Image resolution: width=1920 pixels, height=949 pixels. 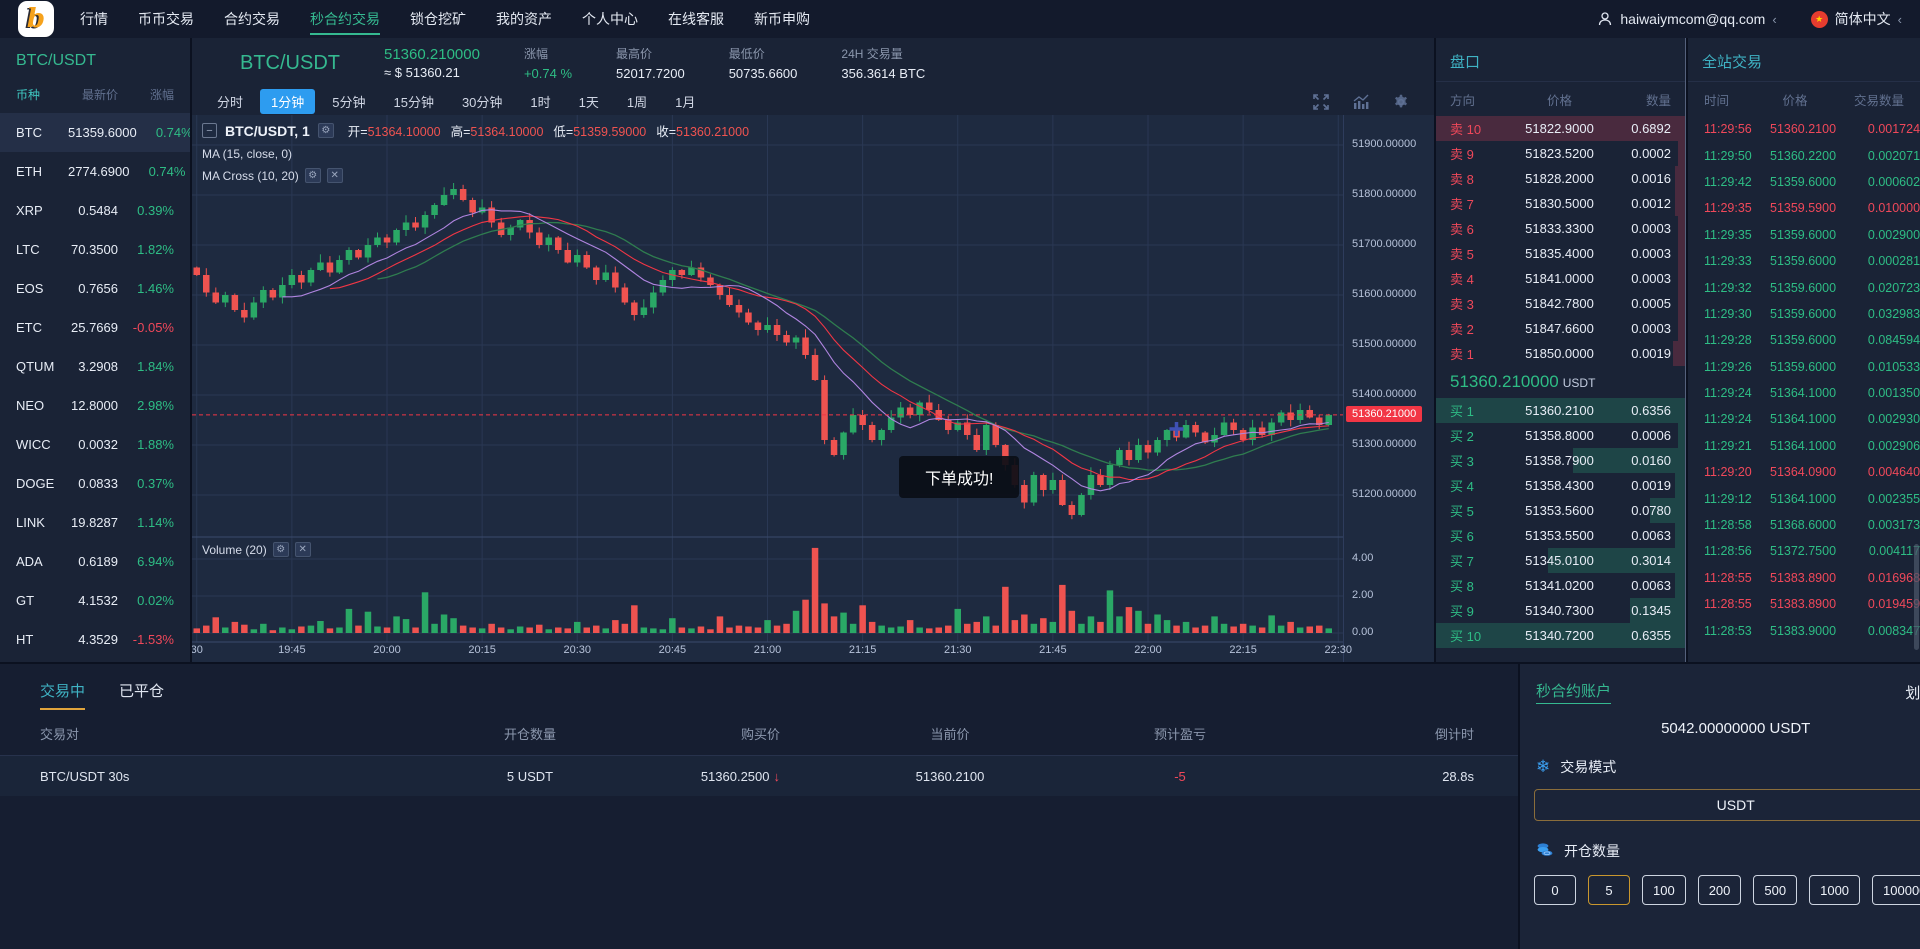 I want to click on amount-button-200: 200, so click(x=1719, y=890).